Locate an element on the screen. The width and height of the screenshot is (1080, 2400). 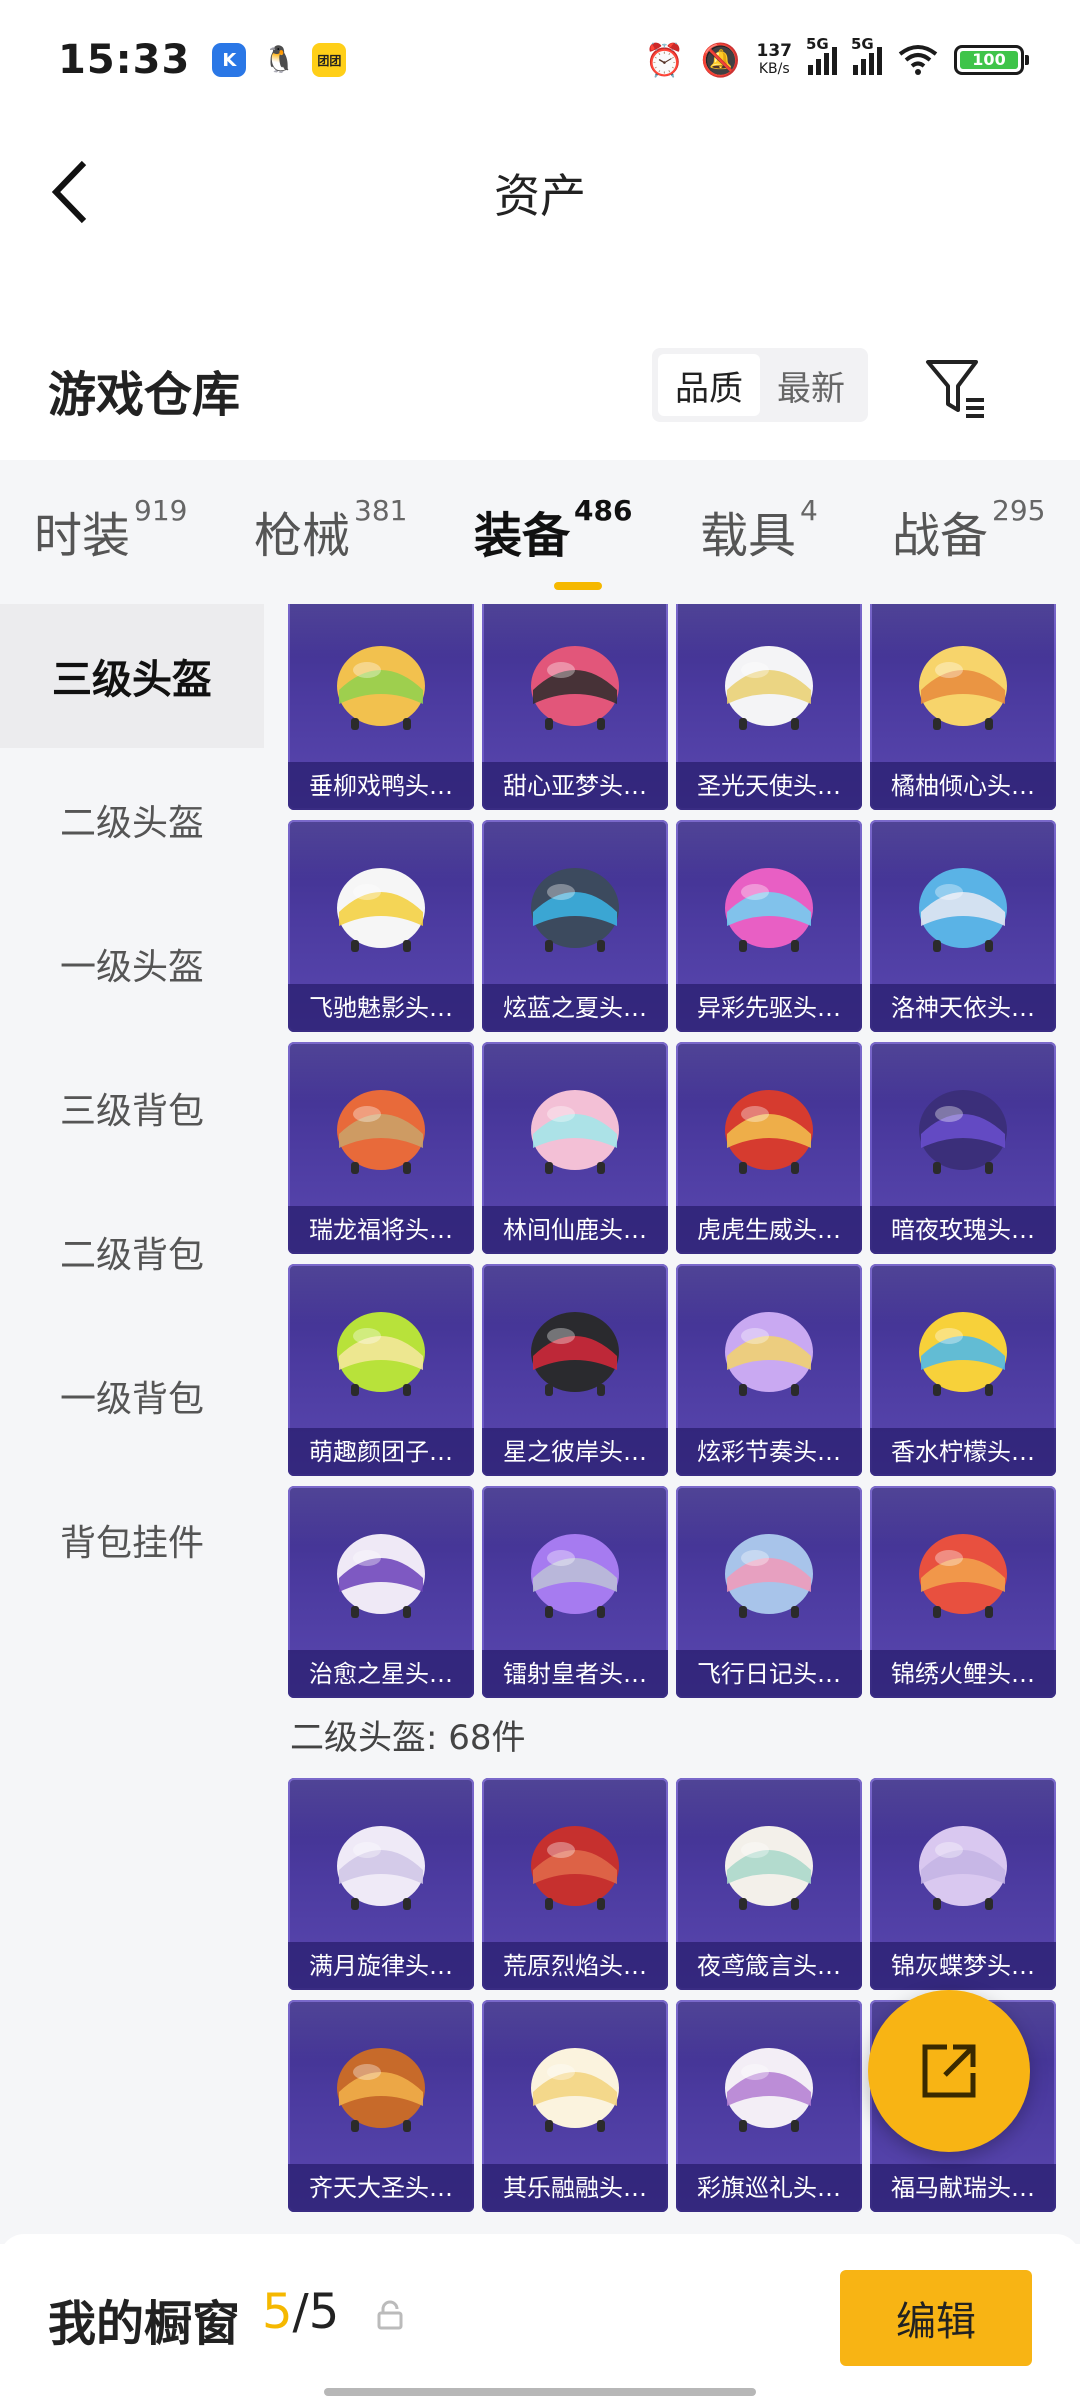
signal-5g-icon-2: 5G is located at coordinates (866, 55).